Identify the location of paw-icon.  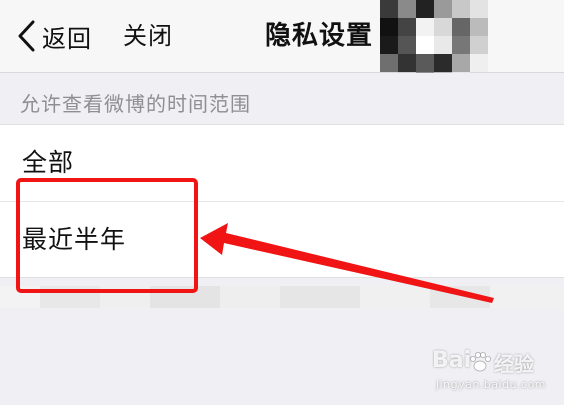
(480, 362).